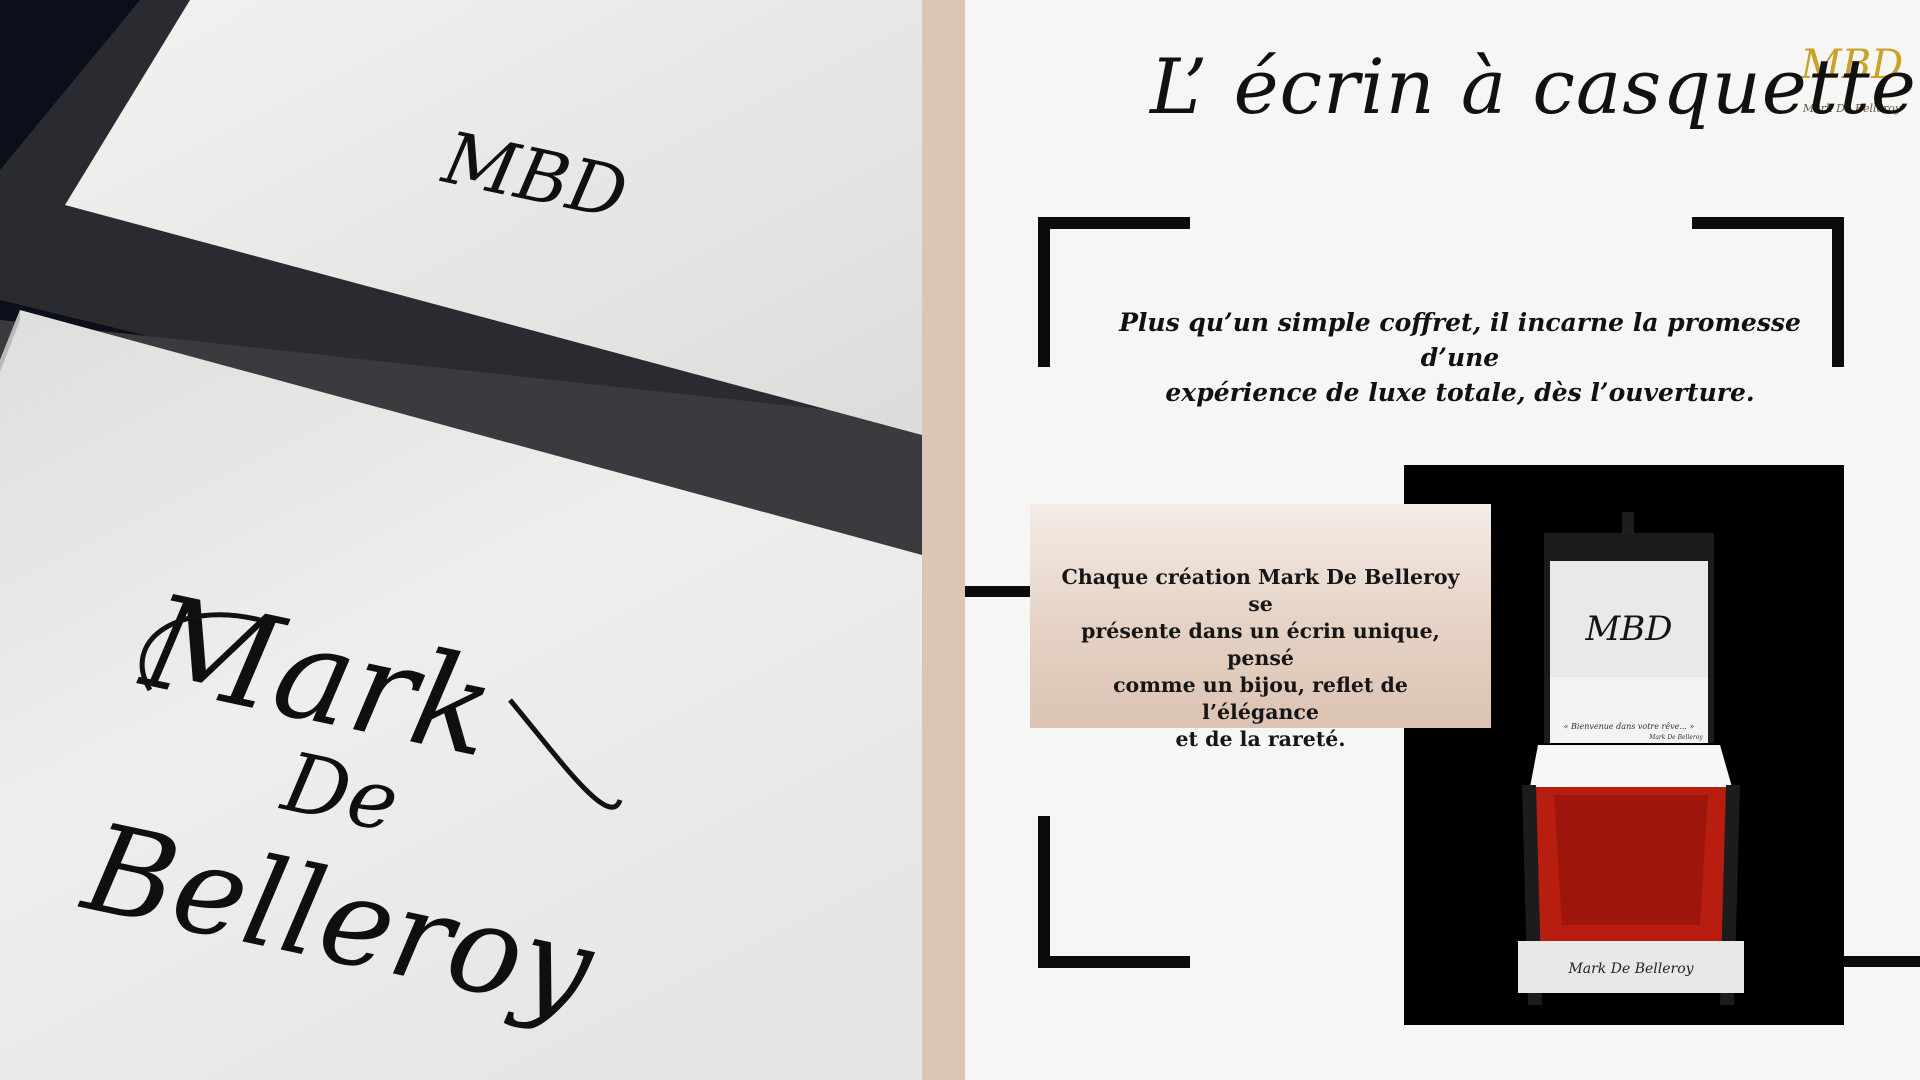  What do you see at coordinates (1630, 969) in the screenshot?
I see `product-front-label: Mark De Belleroy` at bounding box center [1630, 969].